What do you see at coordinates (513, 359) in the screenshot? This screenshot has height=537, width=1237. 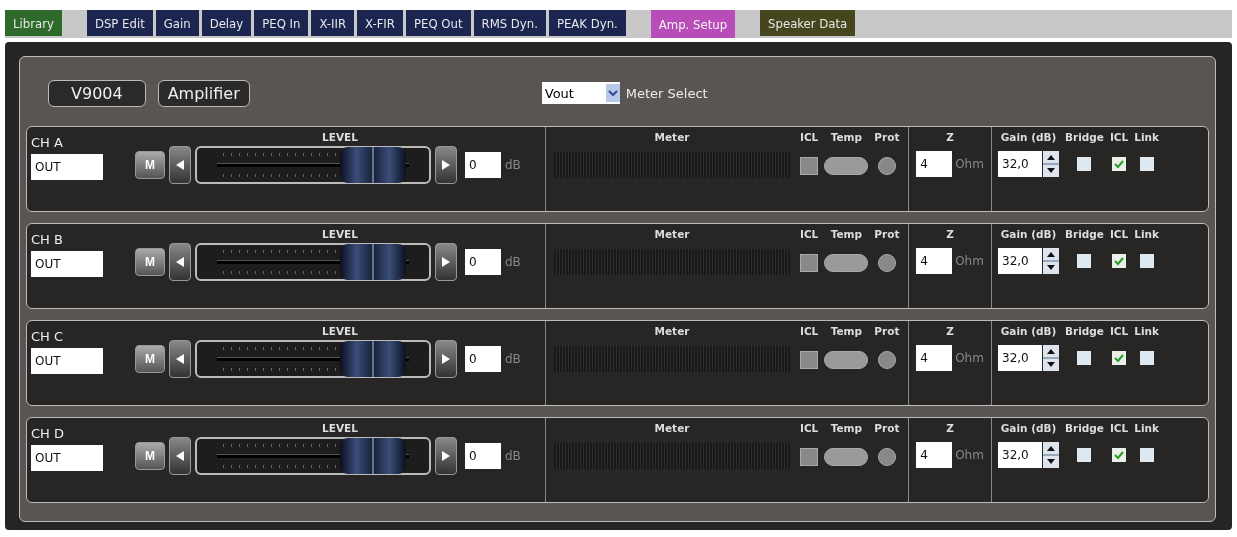 I see `db-unit-label: dB` at bounding box center [513, 359].